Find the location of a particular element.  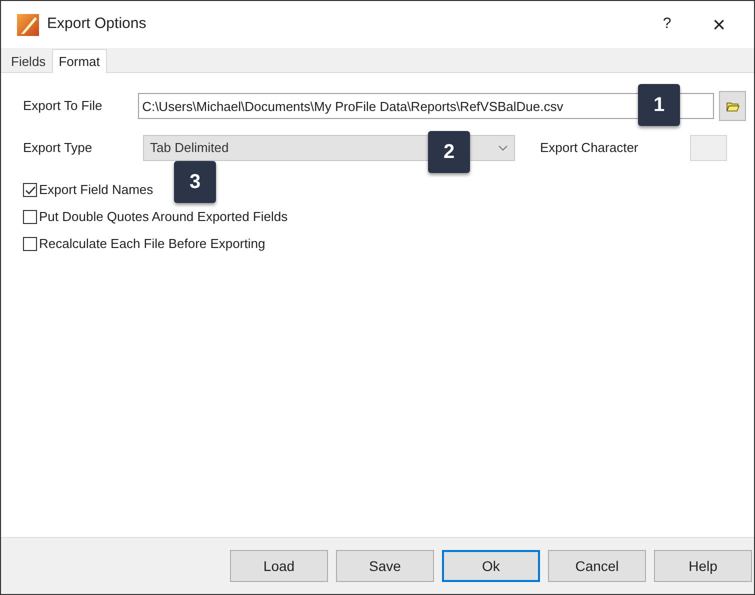

dialog-button: Load is located at coordinates (279, 566).